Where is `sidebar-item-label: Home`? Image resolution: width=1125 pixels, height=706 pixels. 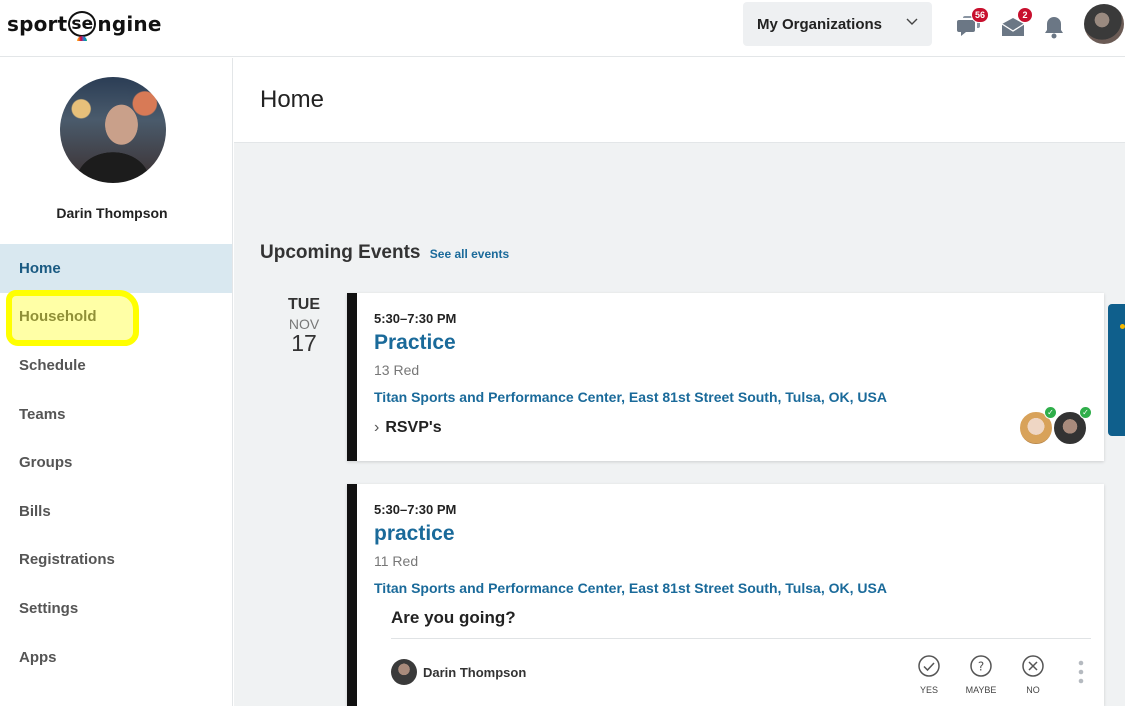
sidebar-item-label: Home is located at coordinates (40, 268).